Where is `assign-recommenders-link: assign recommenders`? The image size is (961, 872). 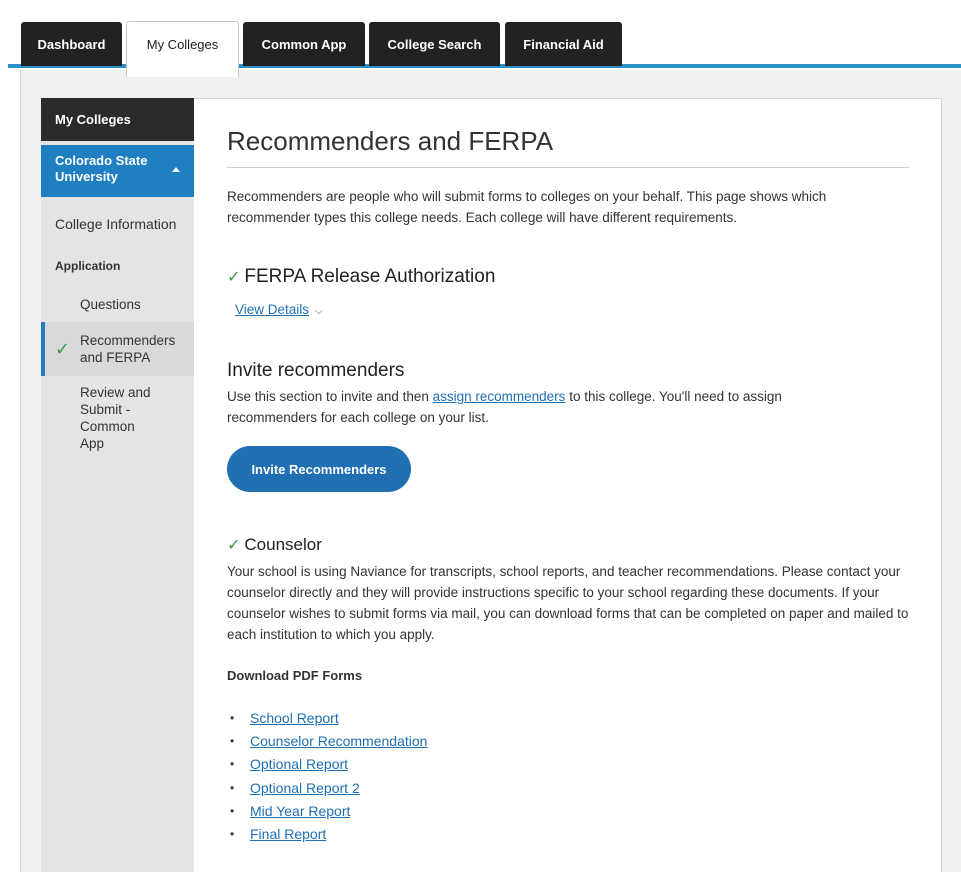 assign-recommenders-link: assign recommenders is located at coordinates (499, 396).